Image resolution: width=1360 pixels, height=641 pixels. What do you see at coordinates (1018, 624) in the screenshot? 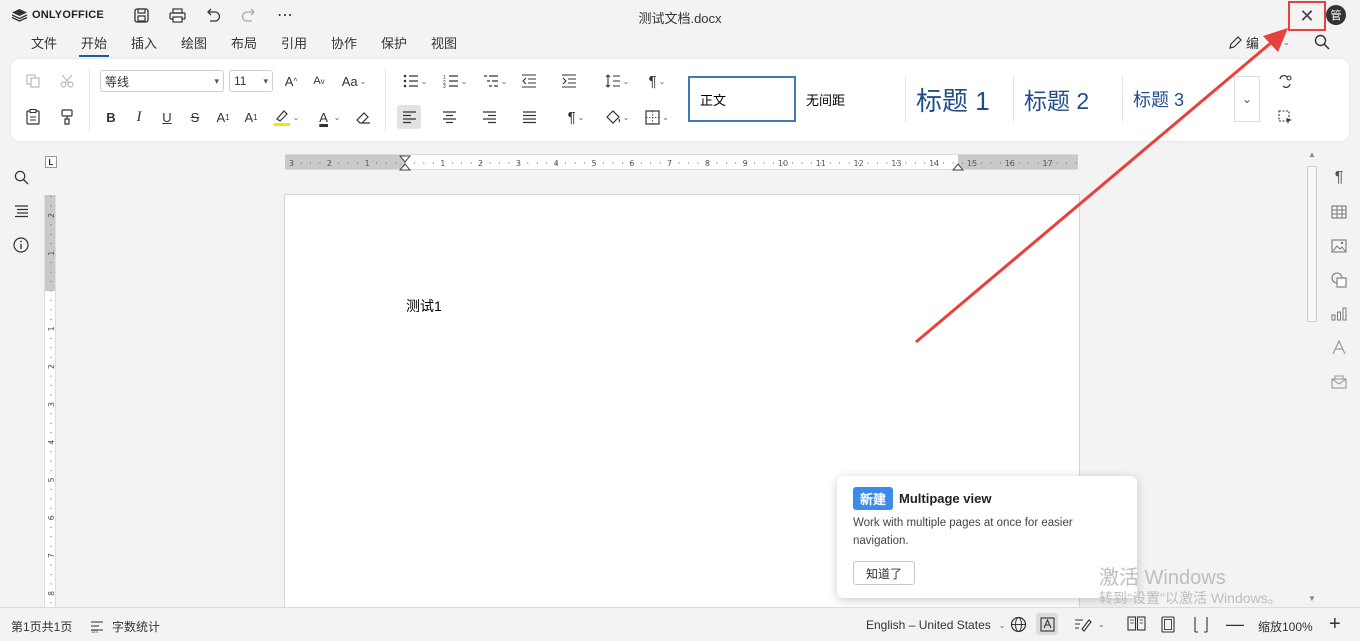
I see `globe-icon` at bounding box center [1018, 624].